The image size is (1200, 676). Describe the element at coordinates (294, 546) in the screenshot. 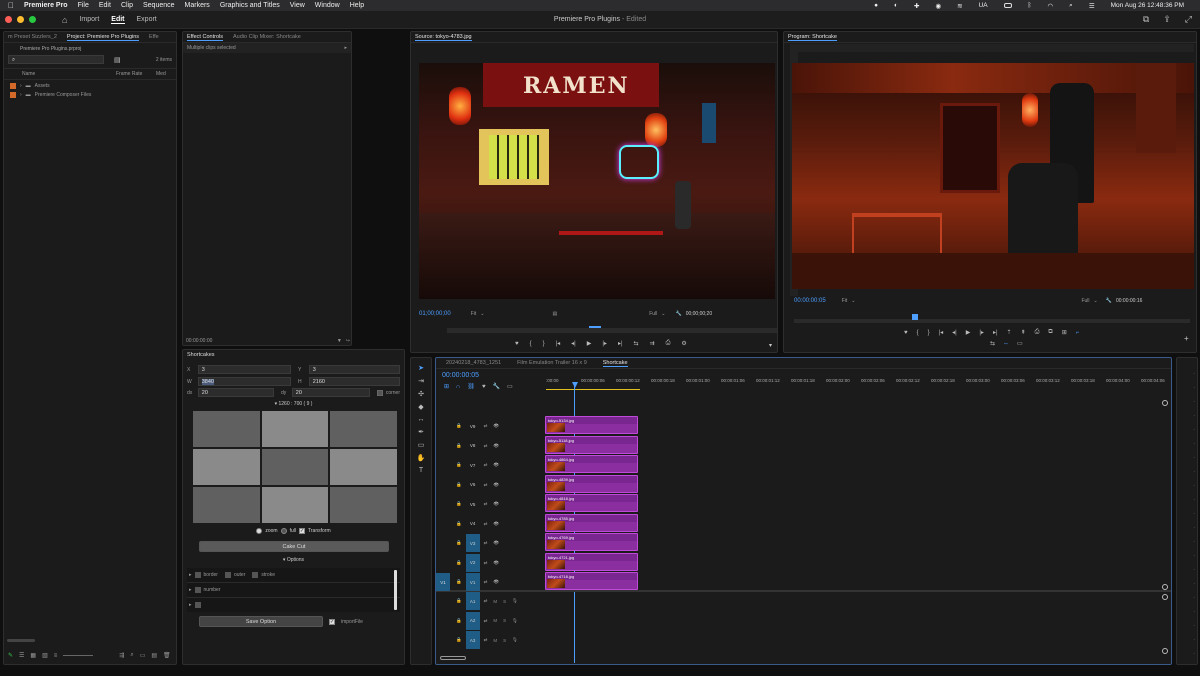

I see `cake-cut-button: Cake Cut` at that location.